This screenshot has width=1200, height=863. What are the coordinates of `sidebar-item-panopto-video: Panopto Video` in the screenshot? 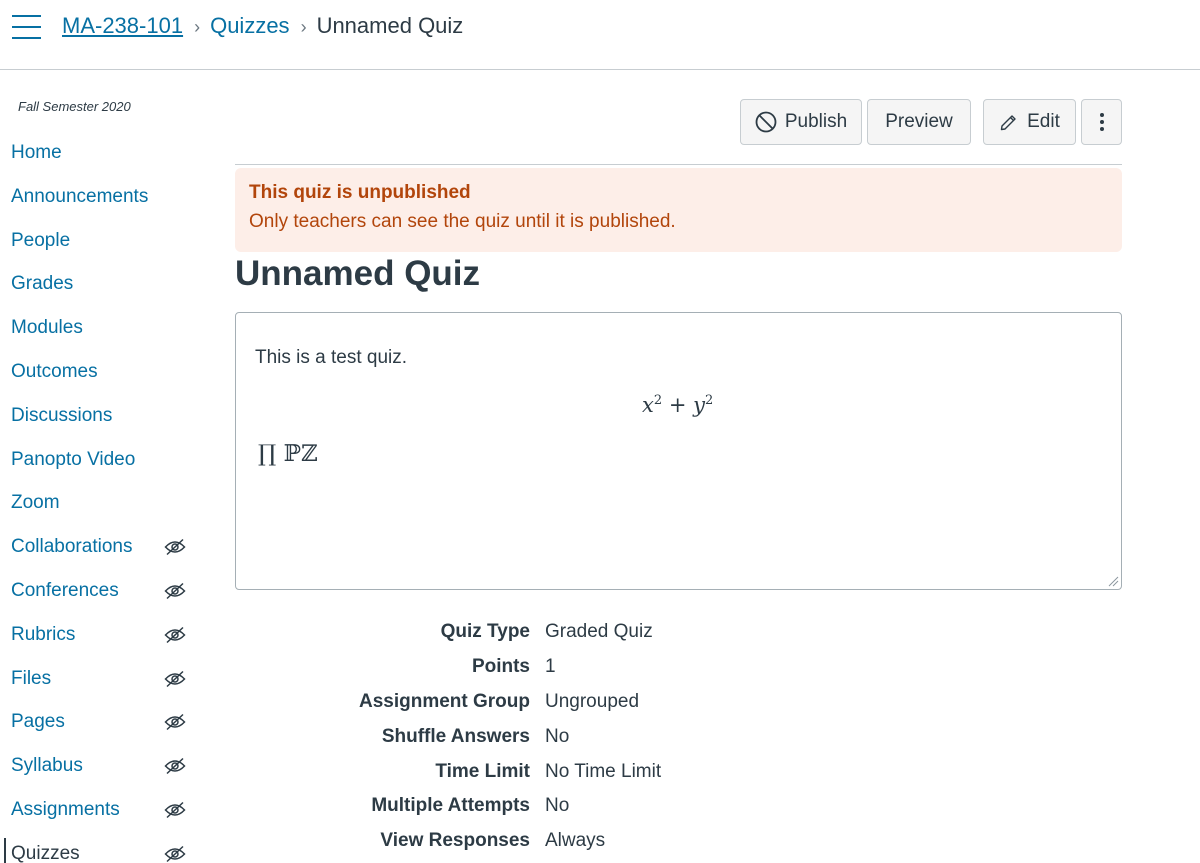 It's located at (100, 461).